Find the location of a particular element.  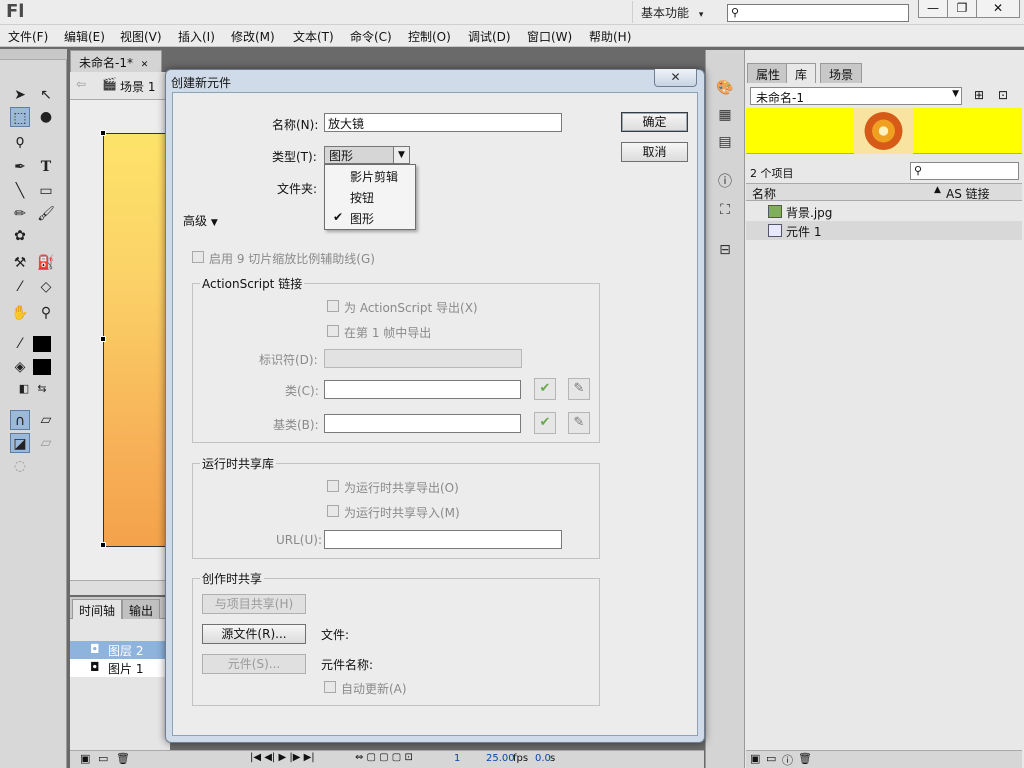

tab-properties: 属性 is located at coordinates (768, 73).